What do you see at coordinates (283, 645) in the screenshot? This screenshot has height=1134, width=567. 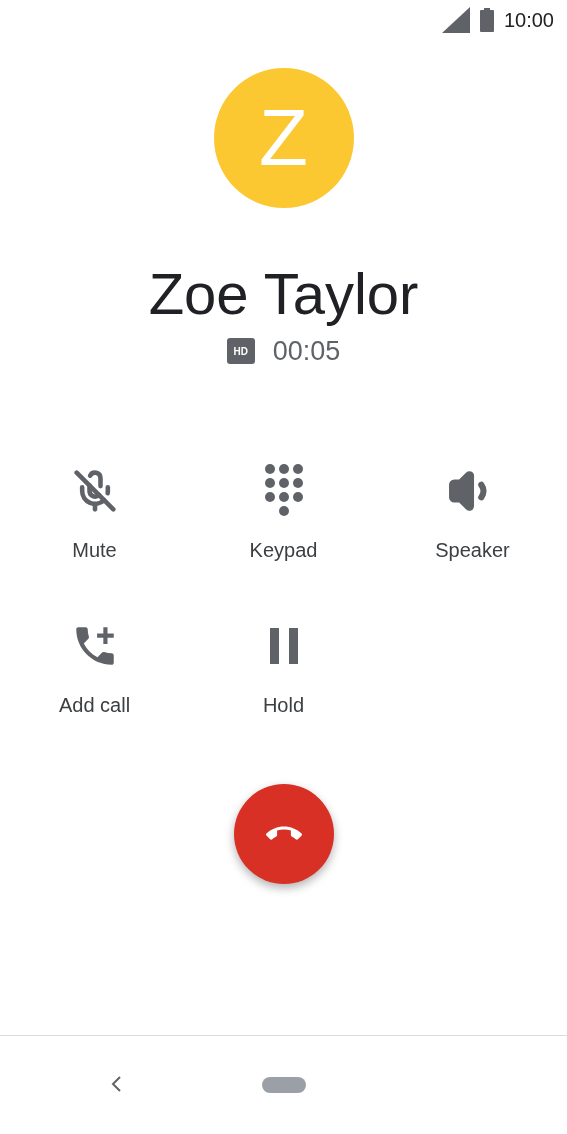 I see `pause-icon` at bounding box center [283, 645].